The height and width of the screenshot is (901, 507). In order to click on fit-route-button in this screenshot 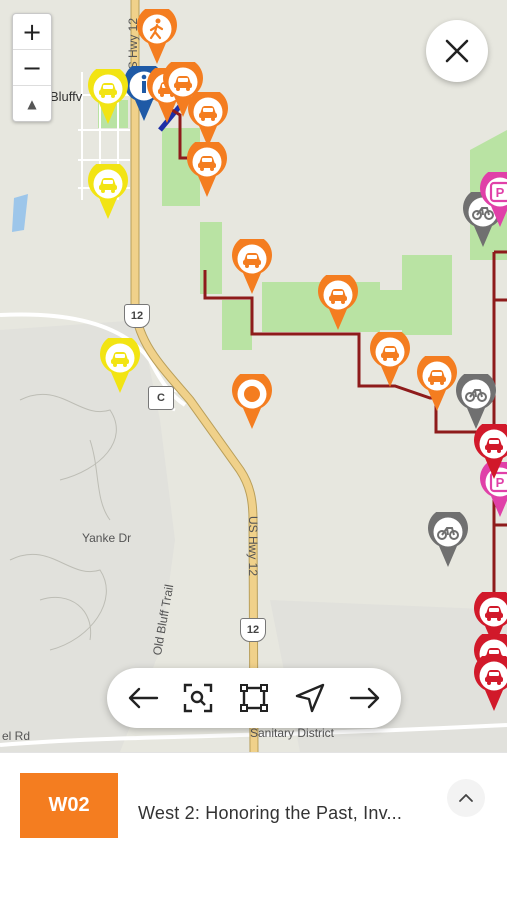, I will do `click(254, 698)`.